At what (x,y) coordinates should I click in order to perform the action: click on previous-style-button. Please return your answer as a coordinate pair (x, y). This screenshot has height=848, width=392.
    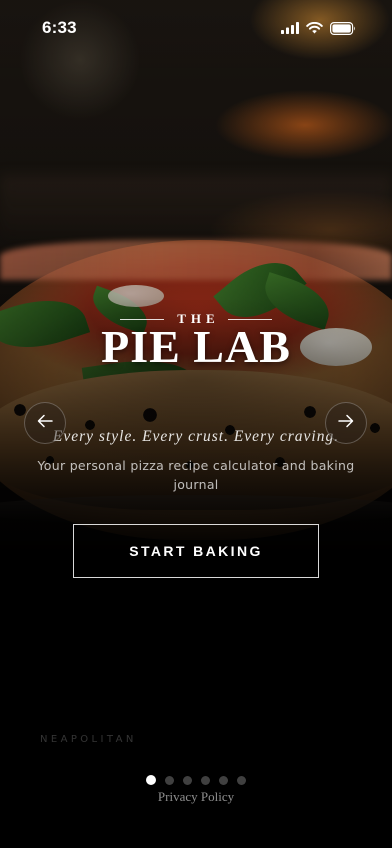
    Looking at the image, I should click on (45, 423).